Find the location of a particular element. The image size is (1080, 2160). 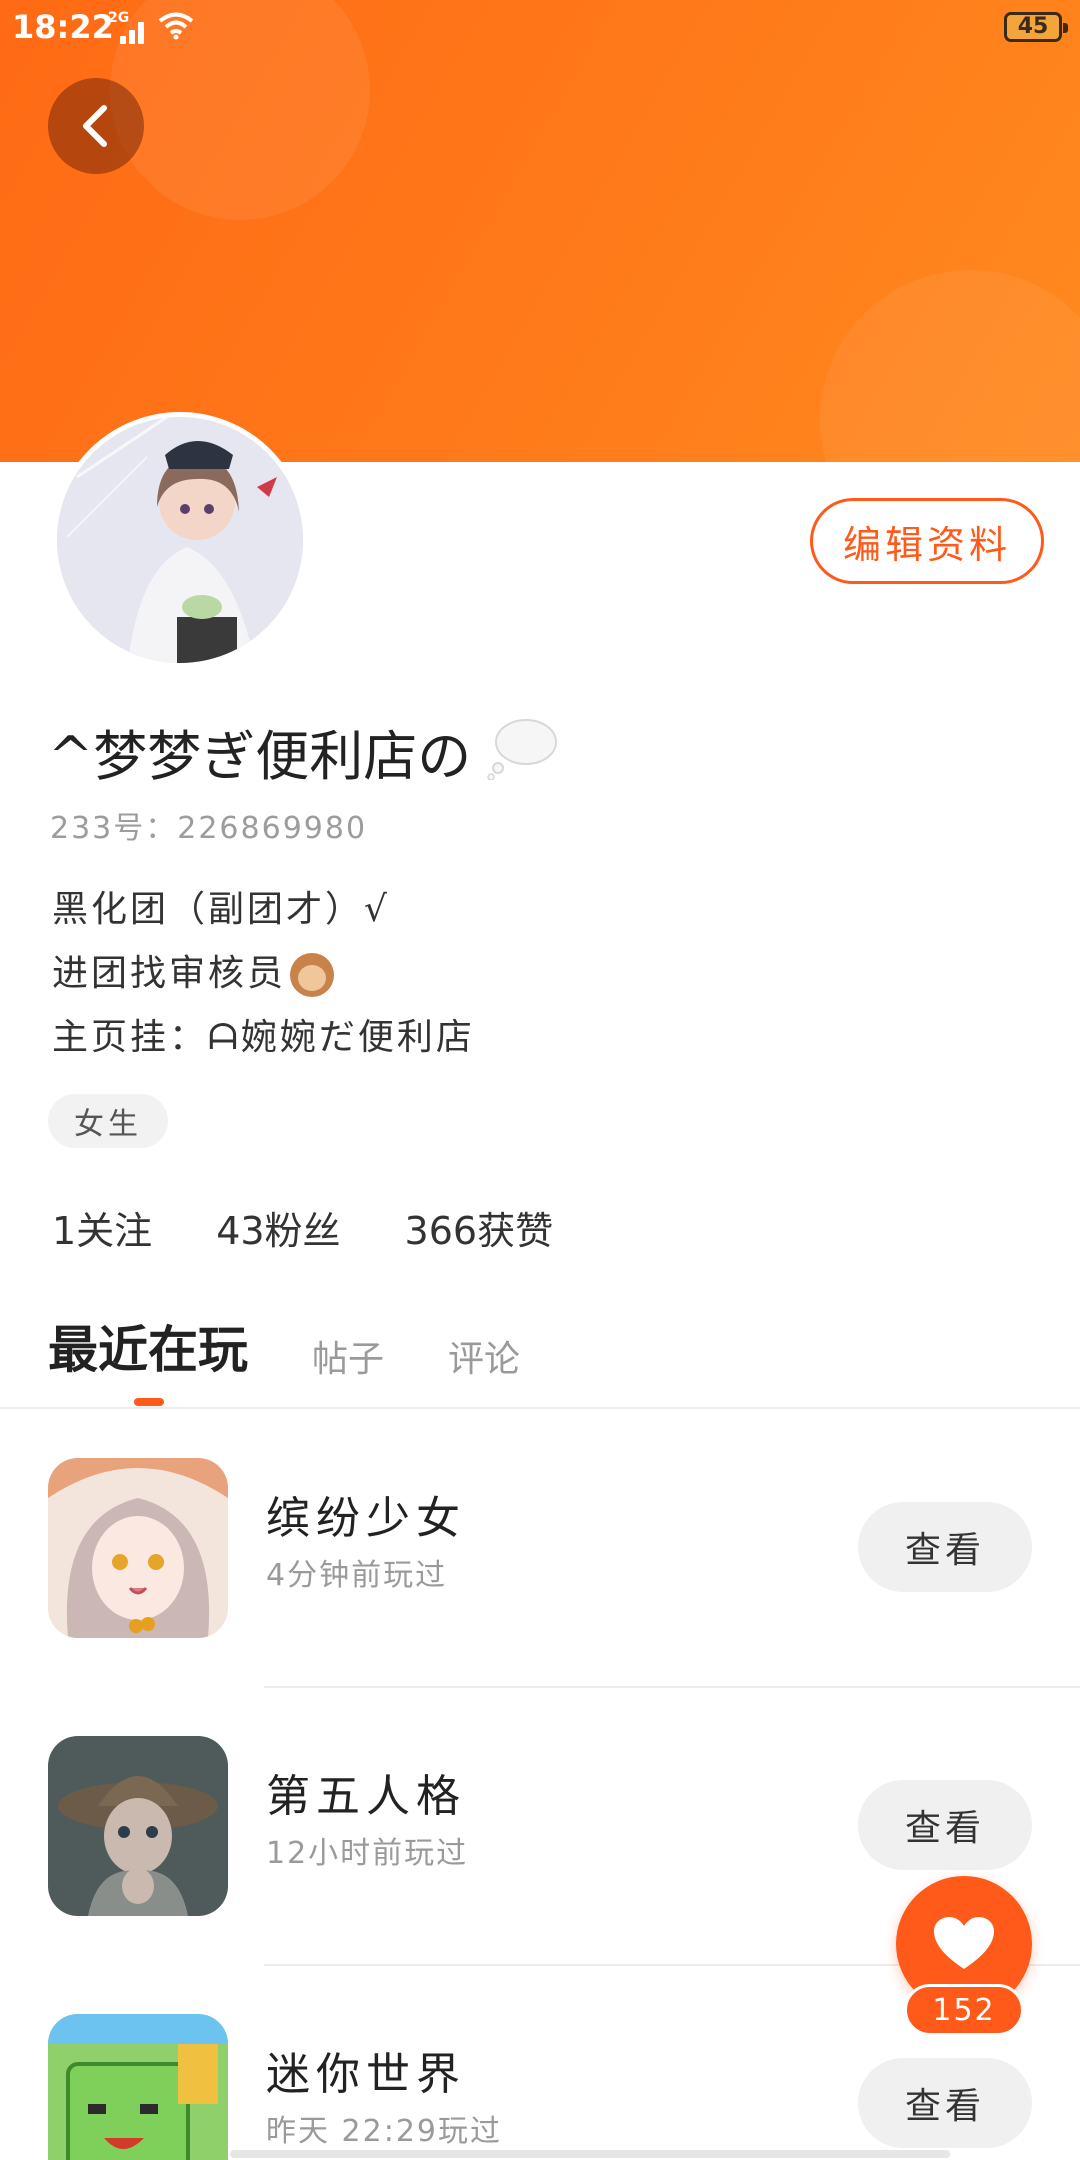

bio-line: 主页挂：ᗩ婉婉だ便利店 is located at coordinates (263, 1037).